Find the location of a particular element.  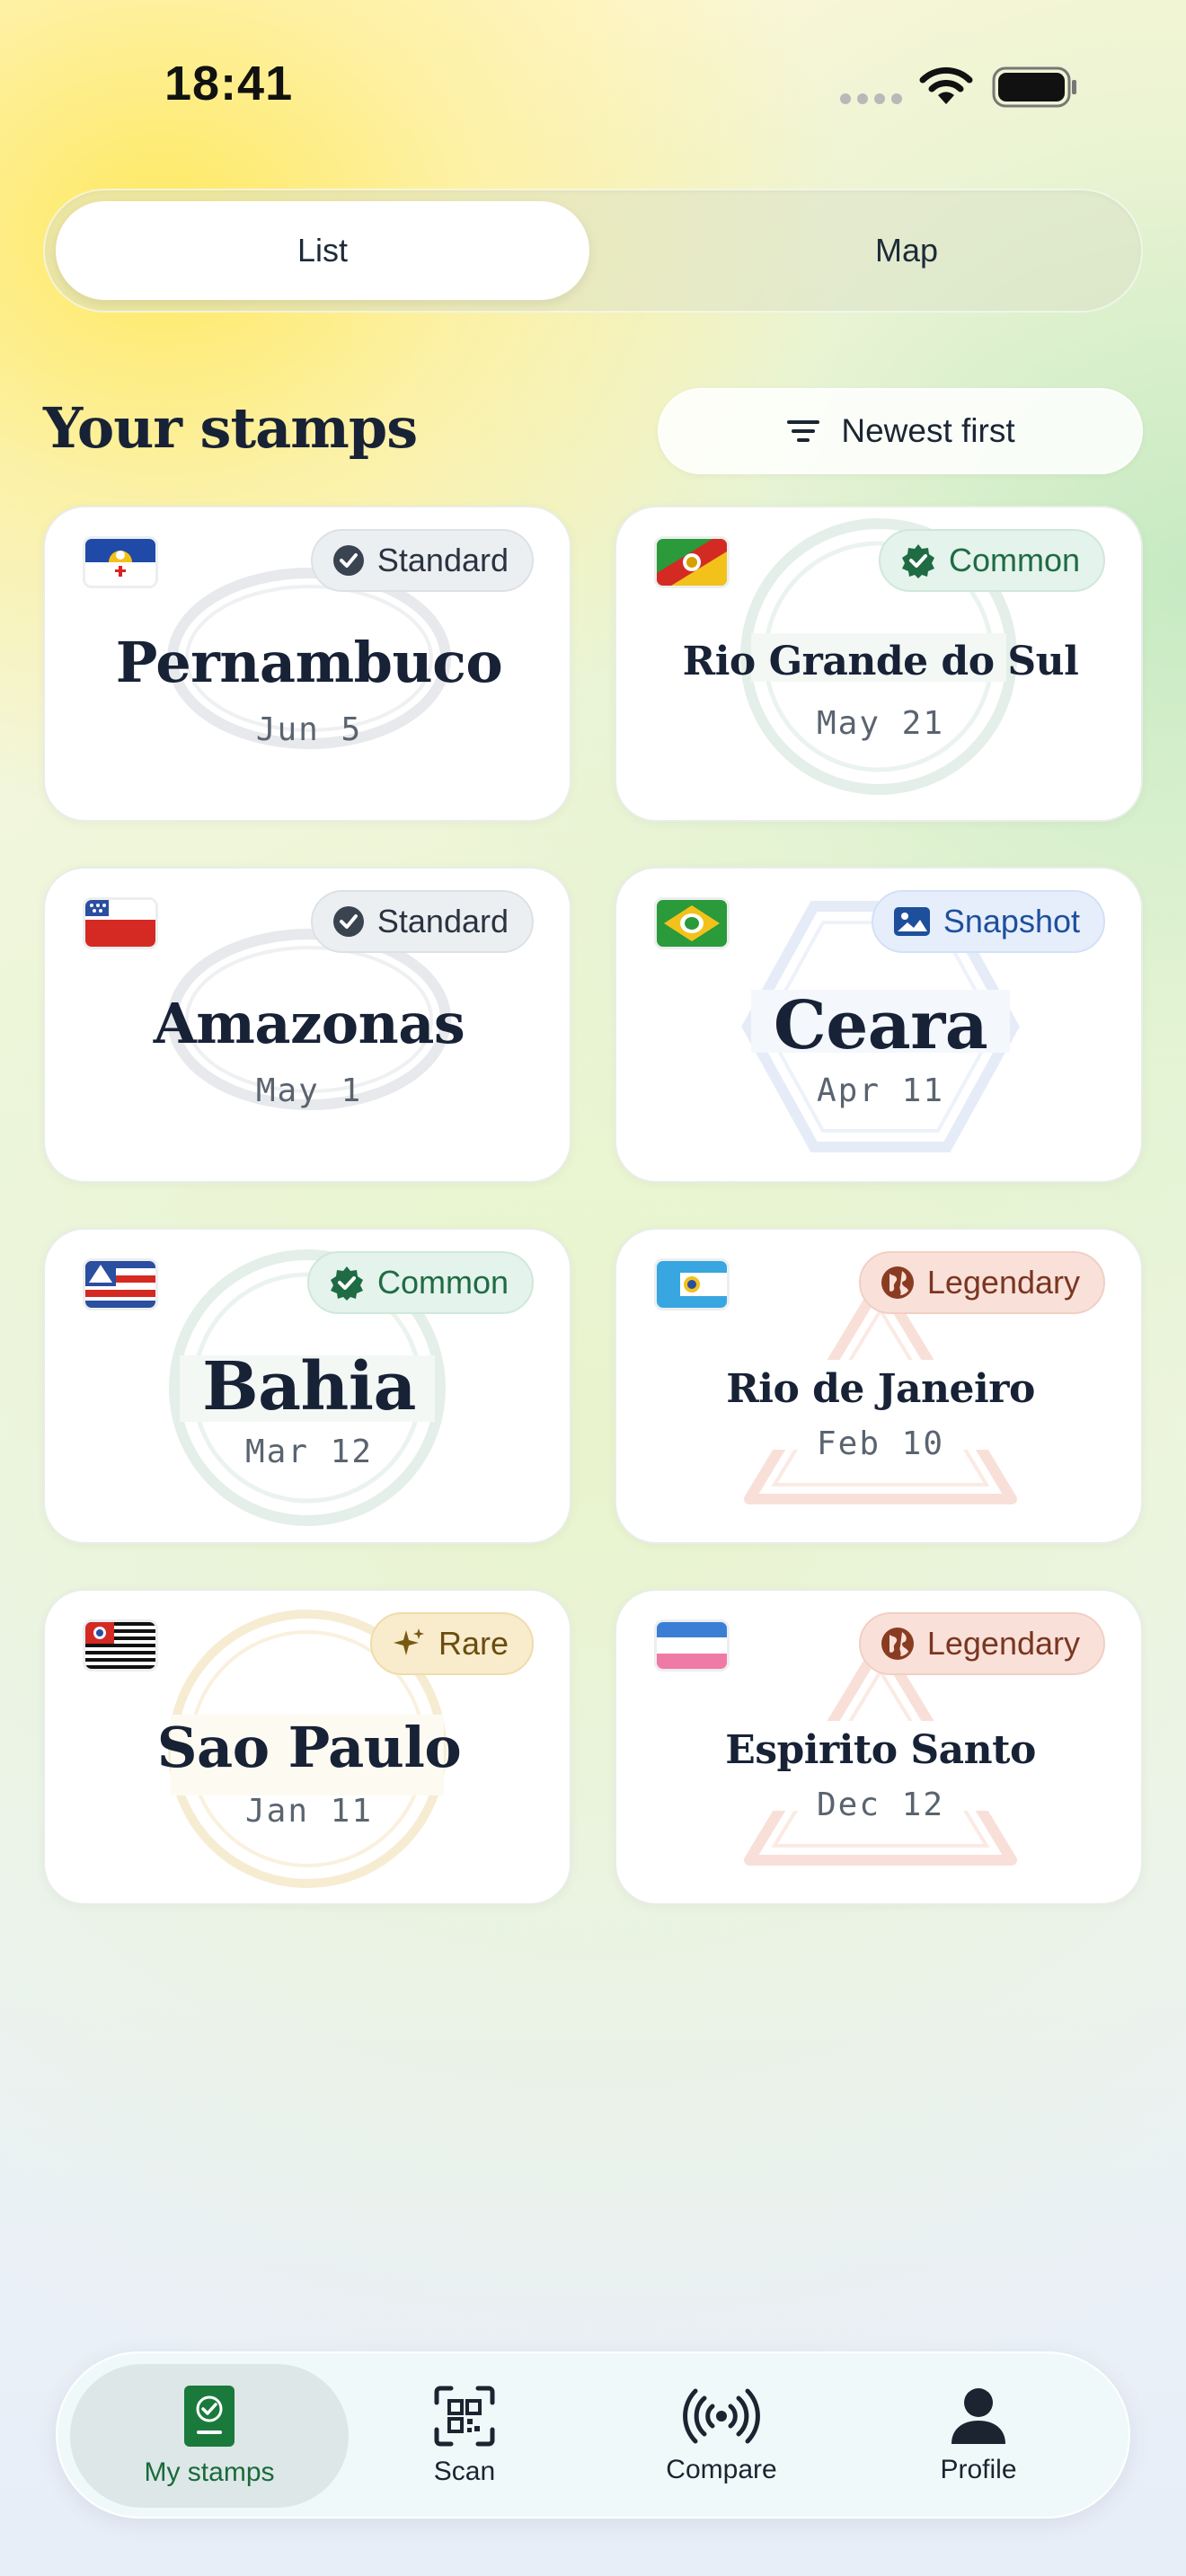

espirito-santo-flag-icon is located at coordinates (692, 1645).